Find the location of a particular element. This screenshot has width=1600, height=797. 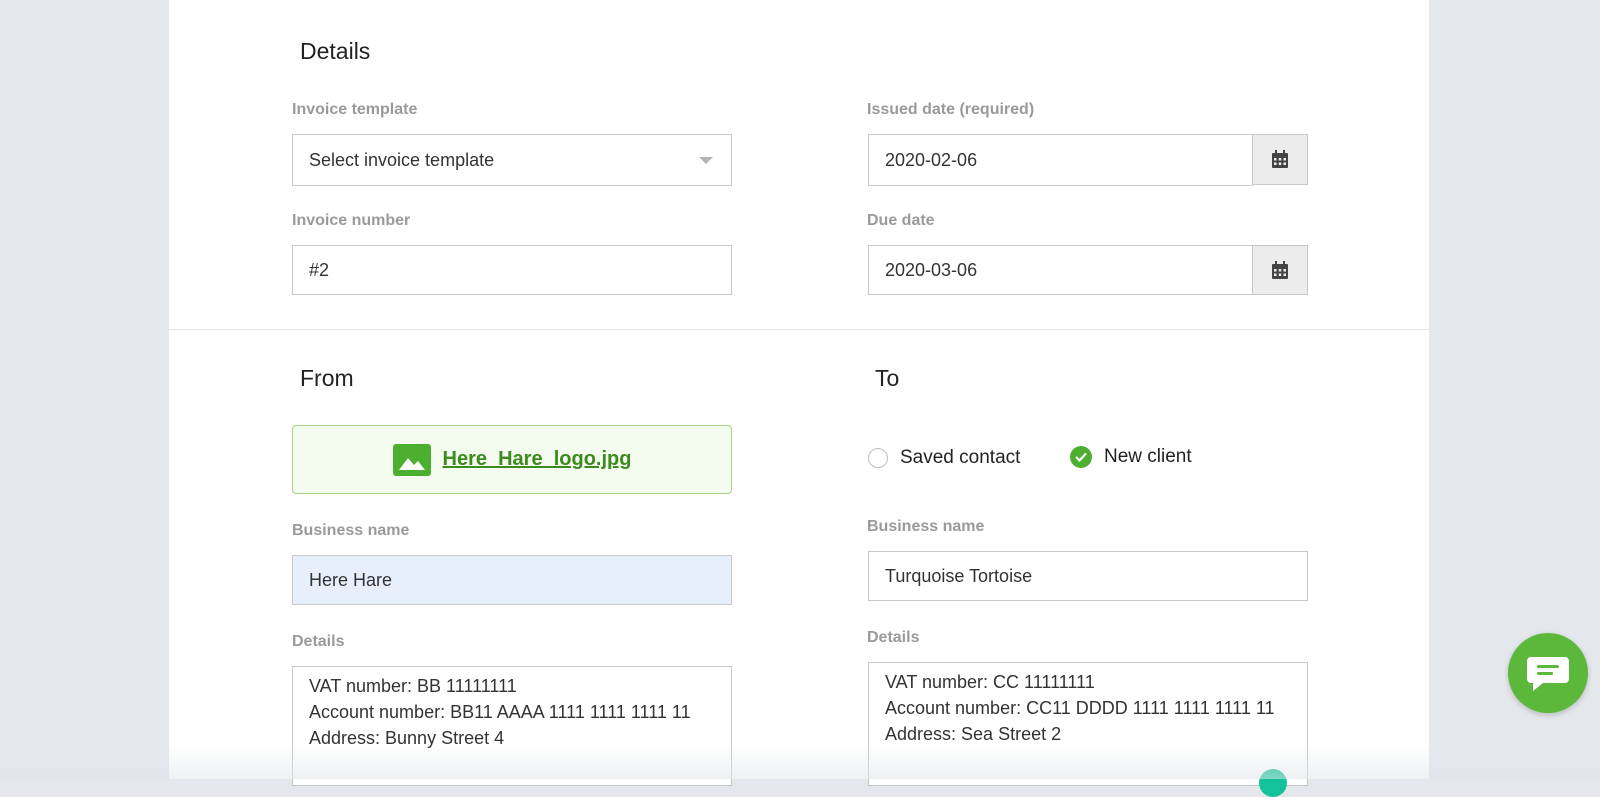

due-date-calendar-button is located at coordinates (1280, 270).